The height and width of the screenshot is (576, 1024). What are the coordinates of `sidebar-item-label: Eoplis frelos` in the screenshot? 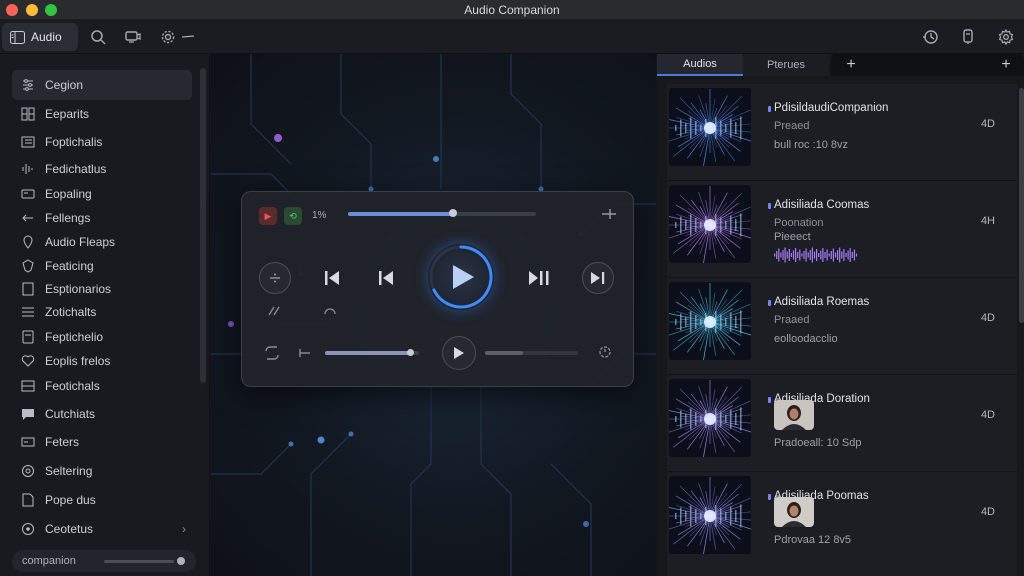 It's located at (78, 361).